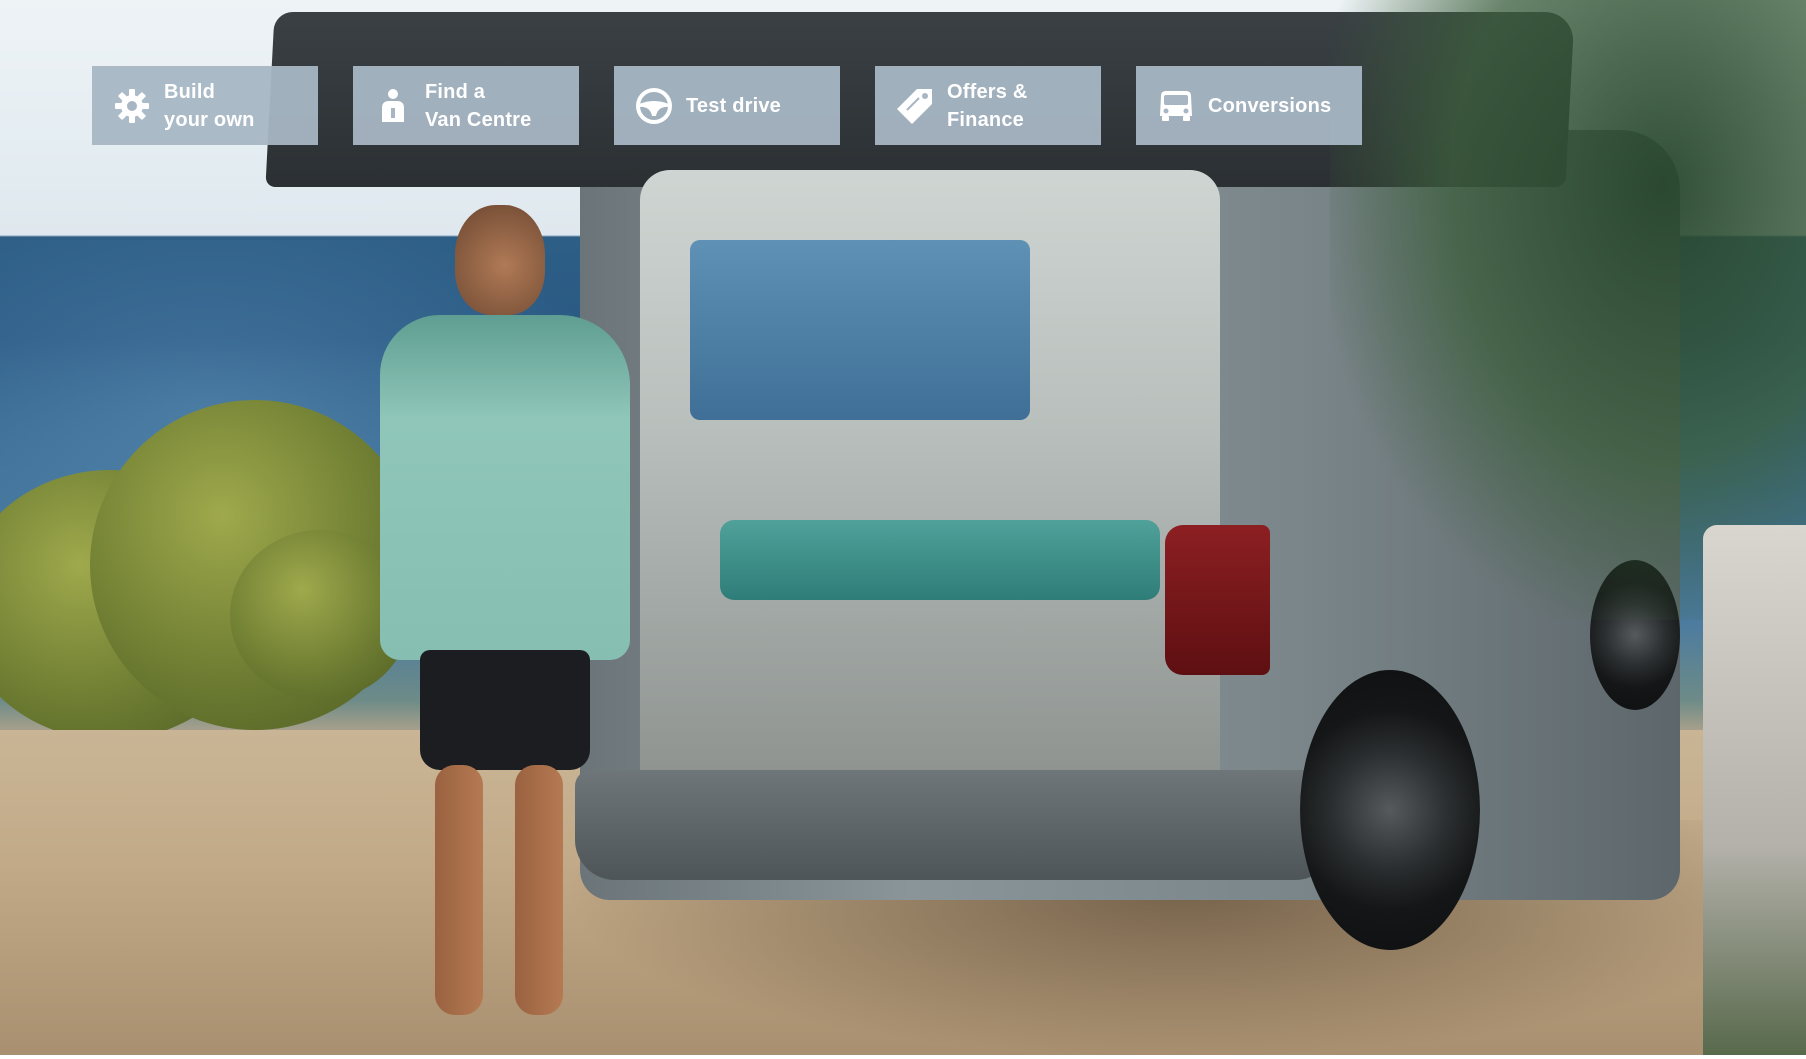  Describe the element at coordinates (478, 105) in the screenshot. I see `find-van-centre-label: Find a Van Centre` at that location.